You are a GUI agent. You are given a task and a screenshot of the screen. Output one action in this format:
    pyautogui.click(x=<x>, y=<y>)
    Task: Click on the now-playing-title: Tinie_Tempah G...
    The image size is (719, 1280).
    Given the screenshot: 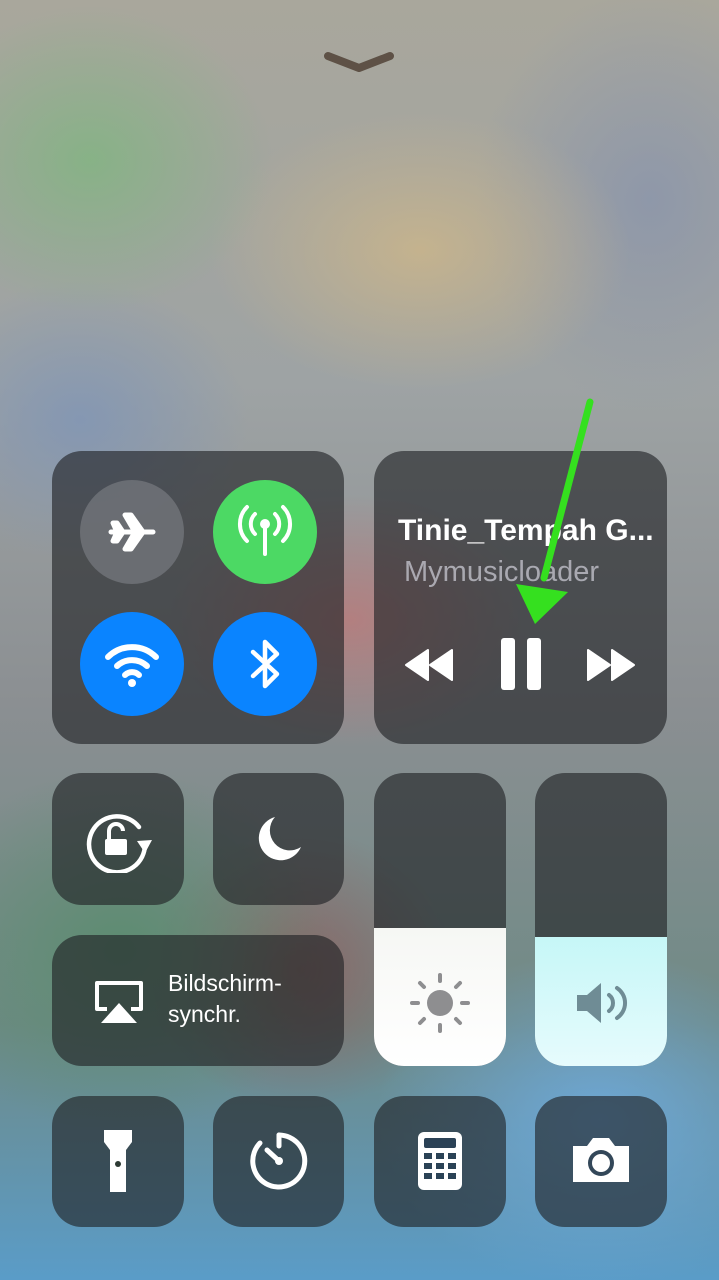 What is the action you would take?
    pyautogui.click(x=526, y=530)
    